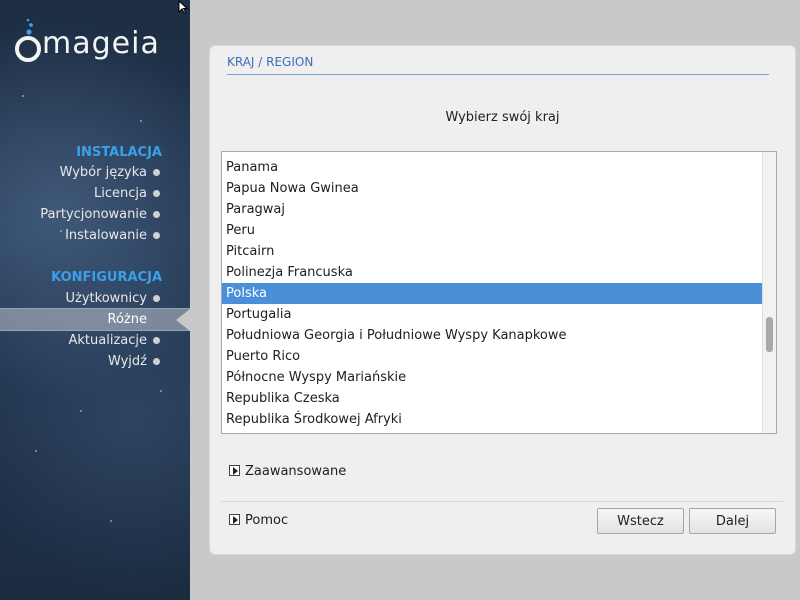 The width and height of the screenshot is (800, 600). I want to click on nav-item-language: Wybór języka, so click(95, 172).